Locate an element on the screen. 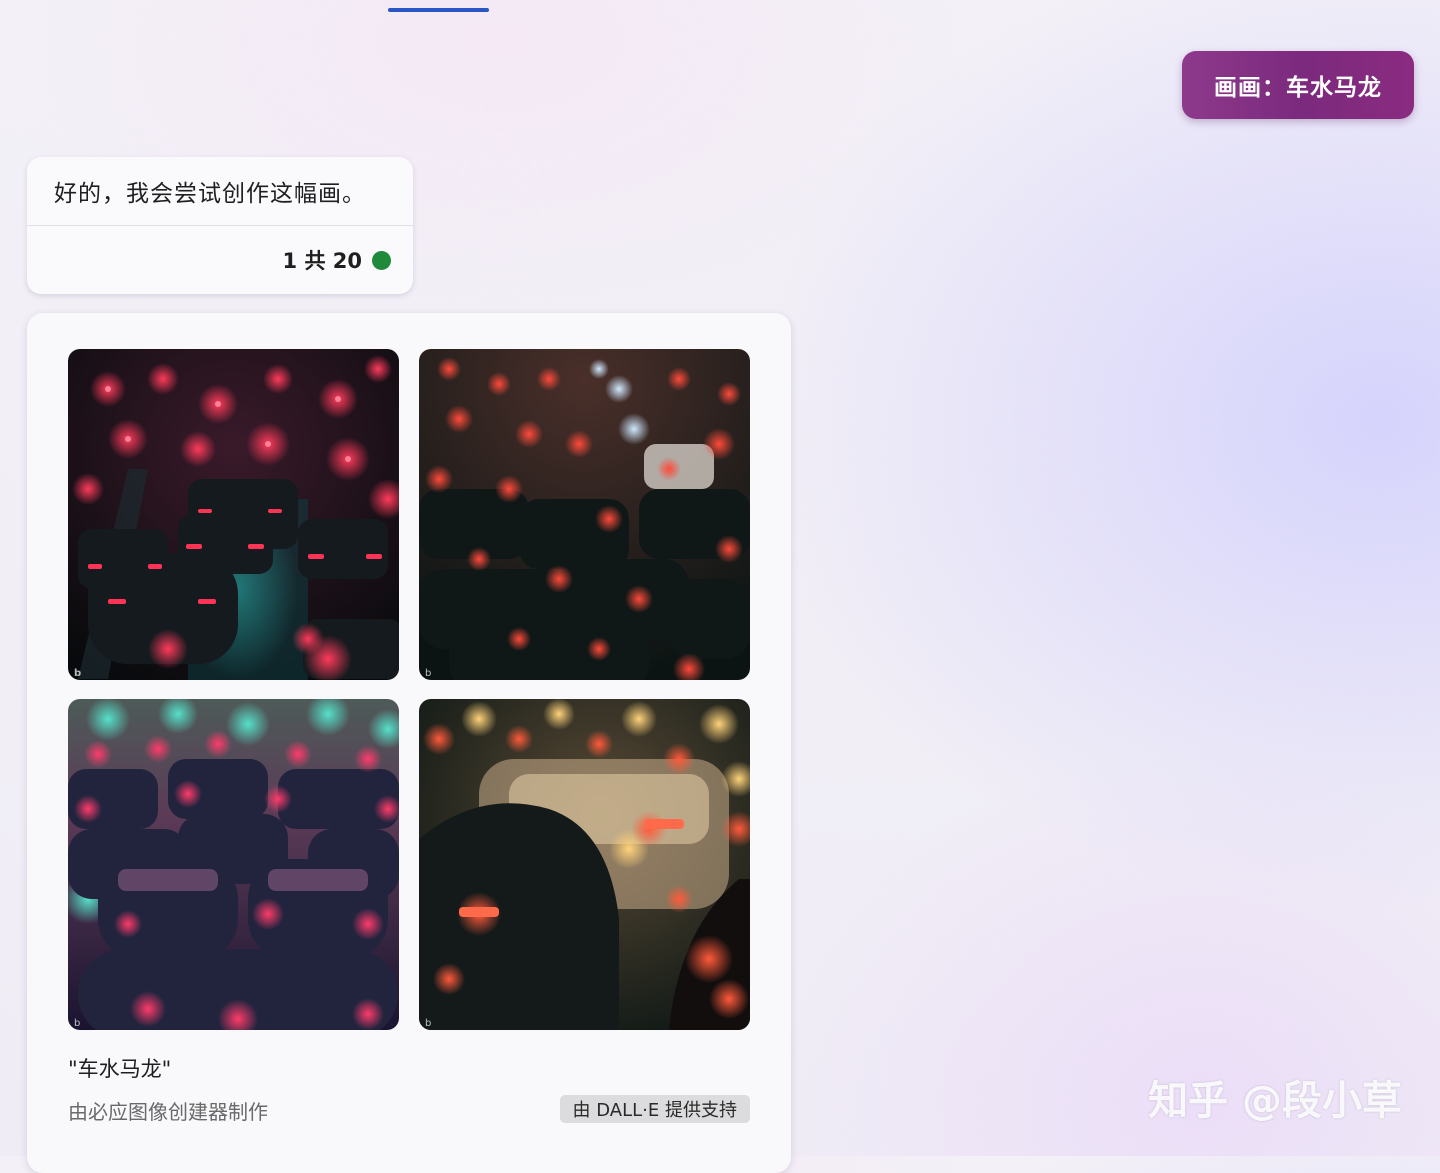  image-caption: "车水马龙" is located at coordinates (120, 1069).